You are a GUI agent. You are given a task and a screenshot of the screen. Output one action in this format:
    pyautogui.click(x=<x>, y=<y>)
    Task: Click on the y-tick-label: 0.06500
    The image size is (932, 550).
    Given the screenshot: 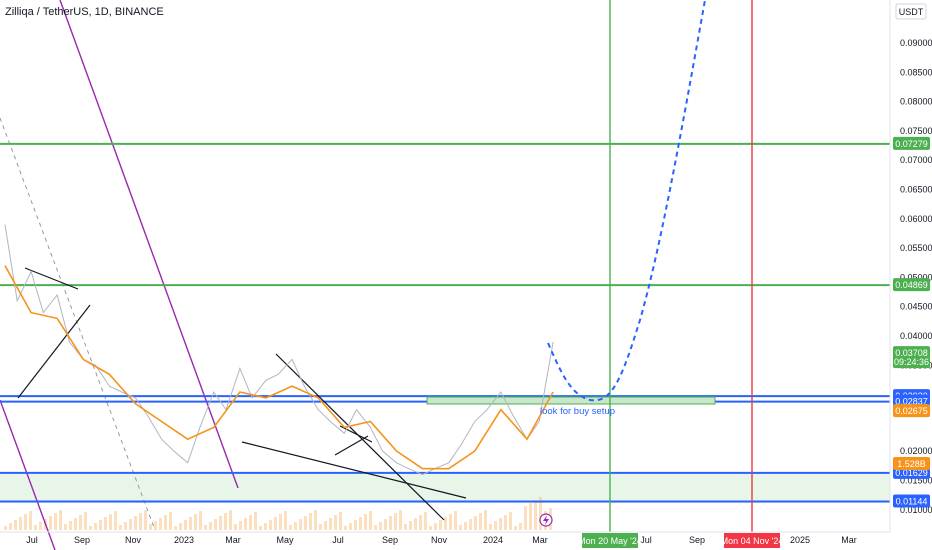 What is the action you would take?
    pyautogui.click(x=916, y=190)
    